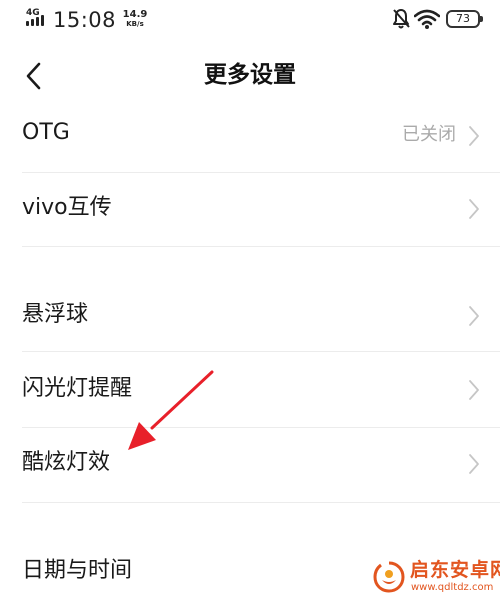 The width and height of the screenshot is (500, 601). I want to click on watermark-logo-icon, so click(389, 577).